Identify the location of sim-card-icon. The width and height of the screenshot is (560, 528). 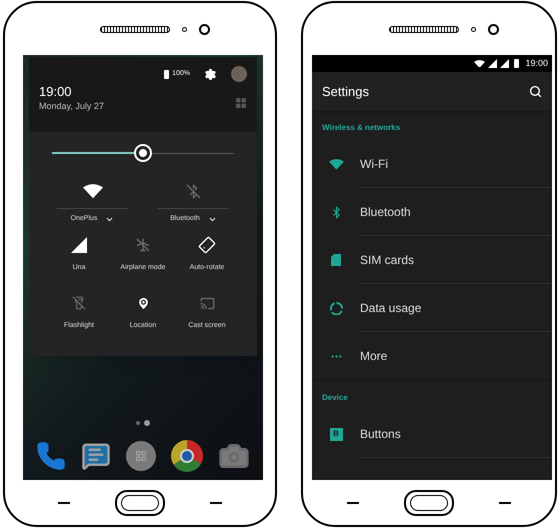
(336, 260).